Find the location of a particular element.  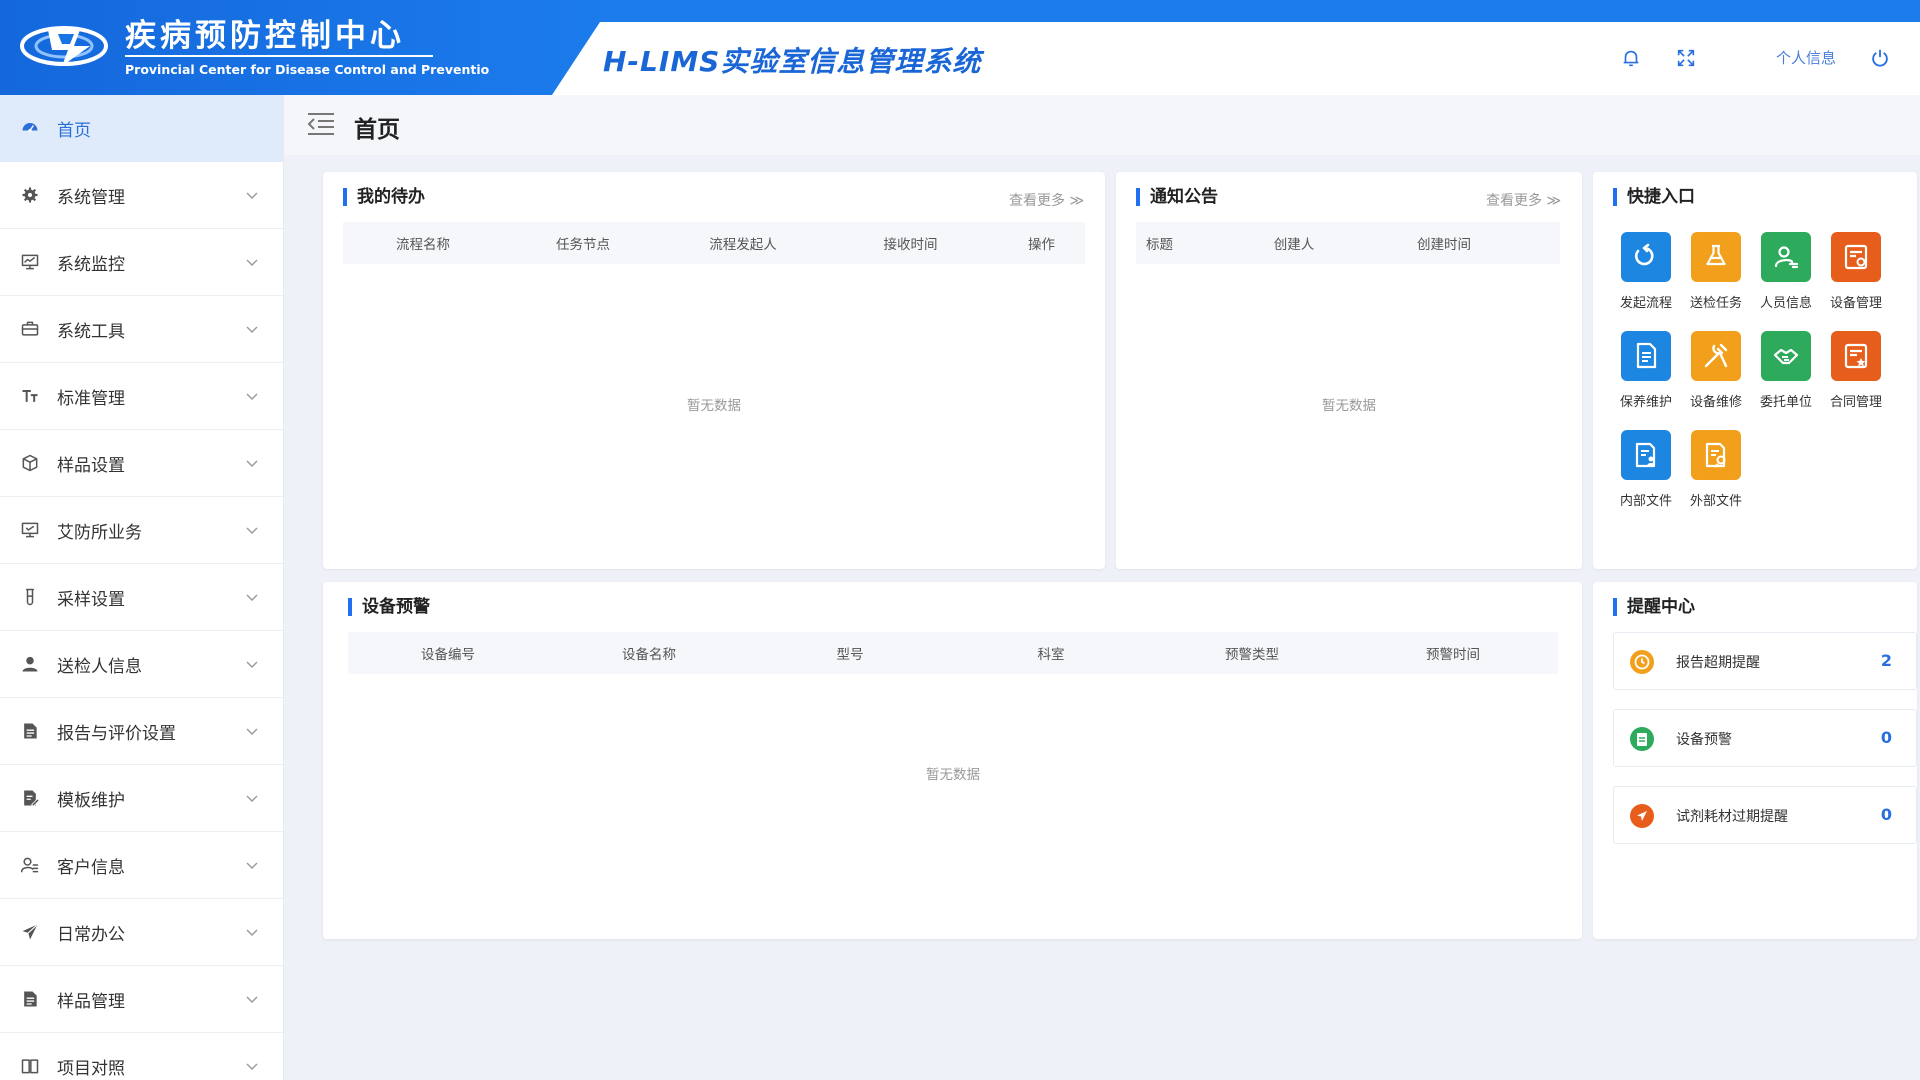

tools-icon is located at coordinates (1716, 355).